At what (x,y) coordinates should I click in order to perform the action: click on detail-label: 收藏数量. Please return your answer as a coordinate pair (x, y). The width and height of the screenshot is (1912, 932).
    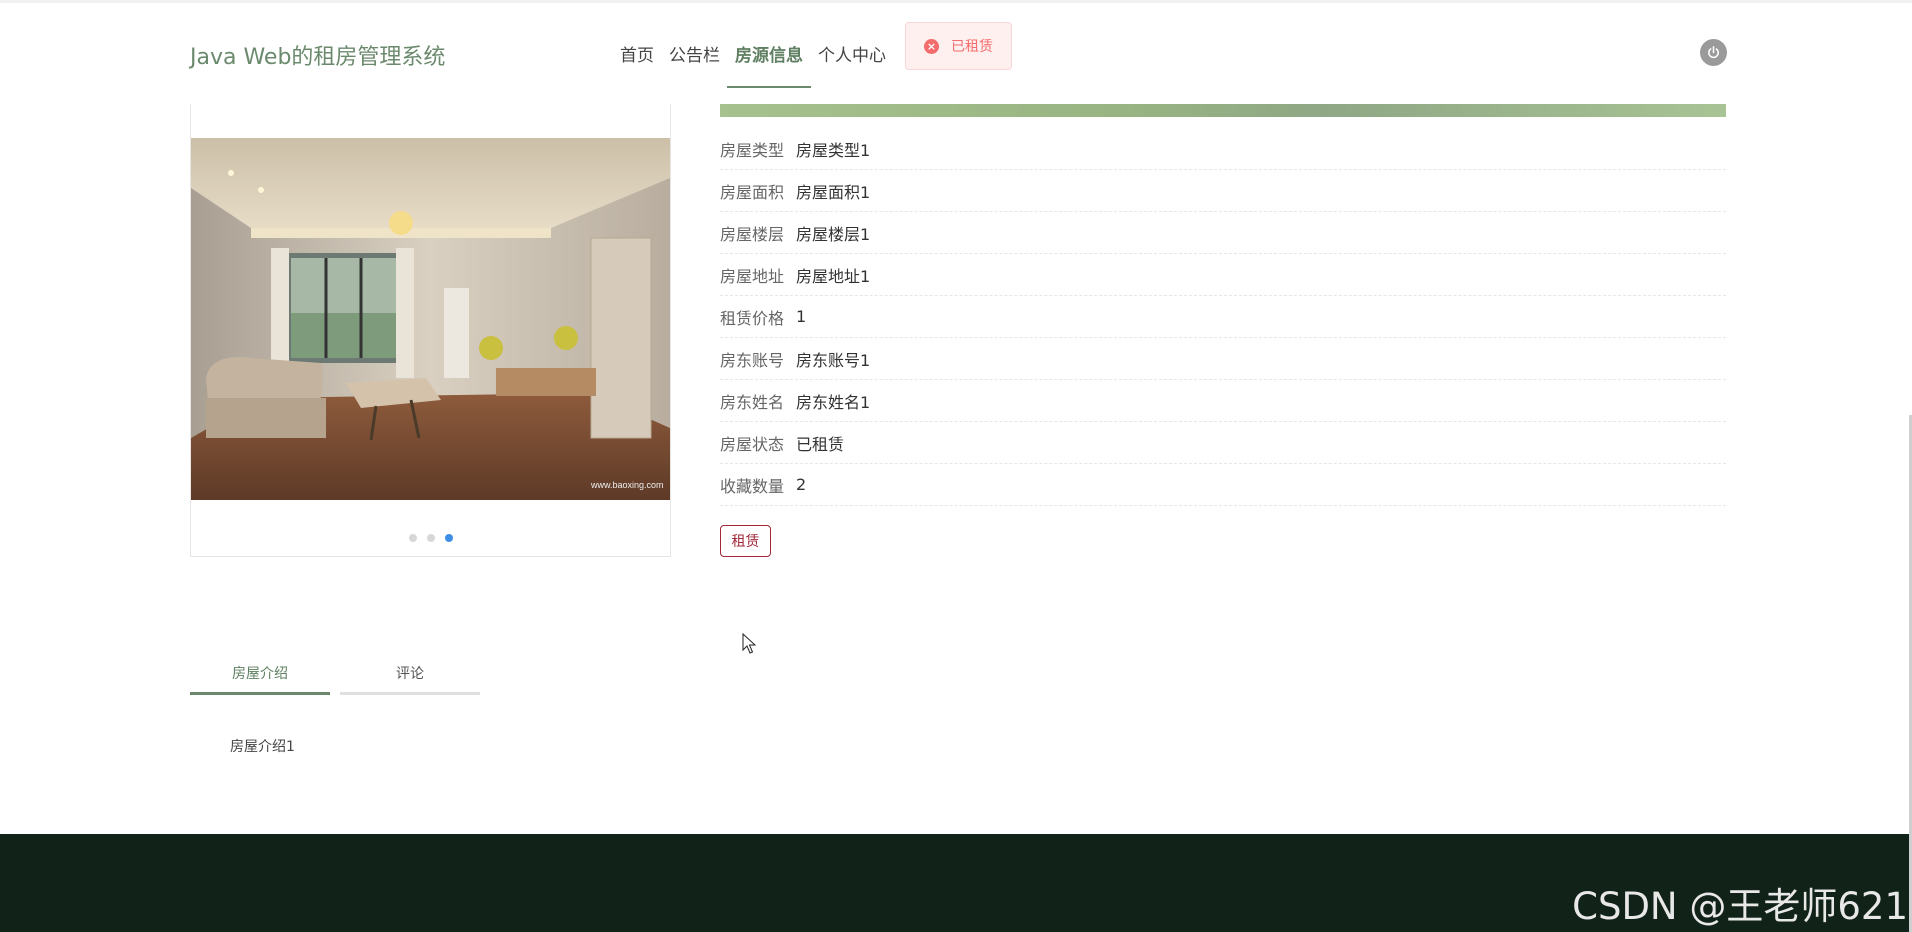
    Looking at the image, I should click on (752, 486).